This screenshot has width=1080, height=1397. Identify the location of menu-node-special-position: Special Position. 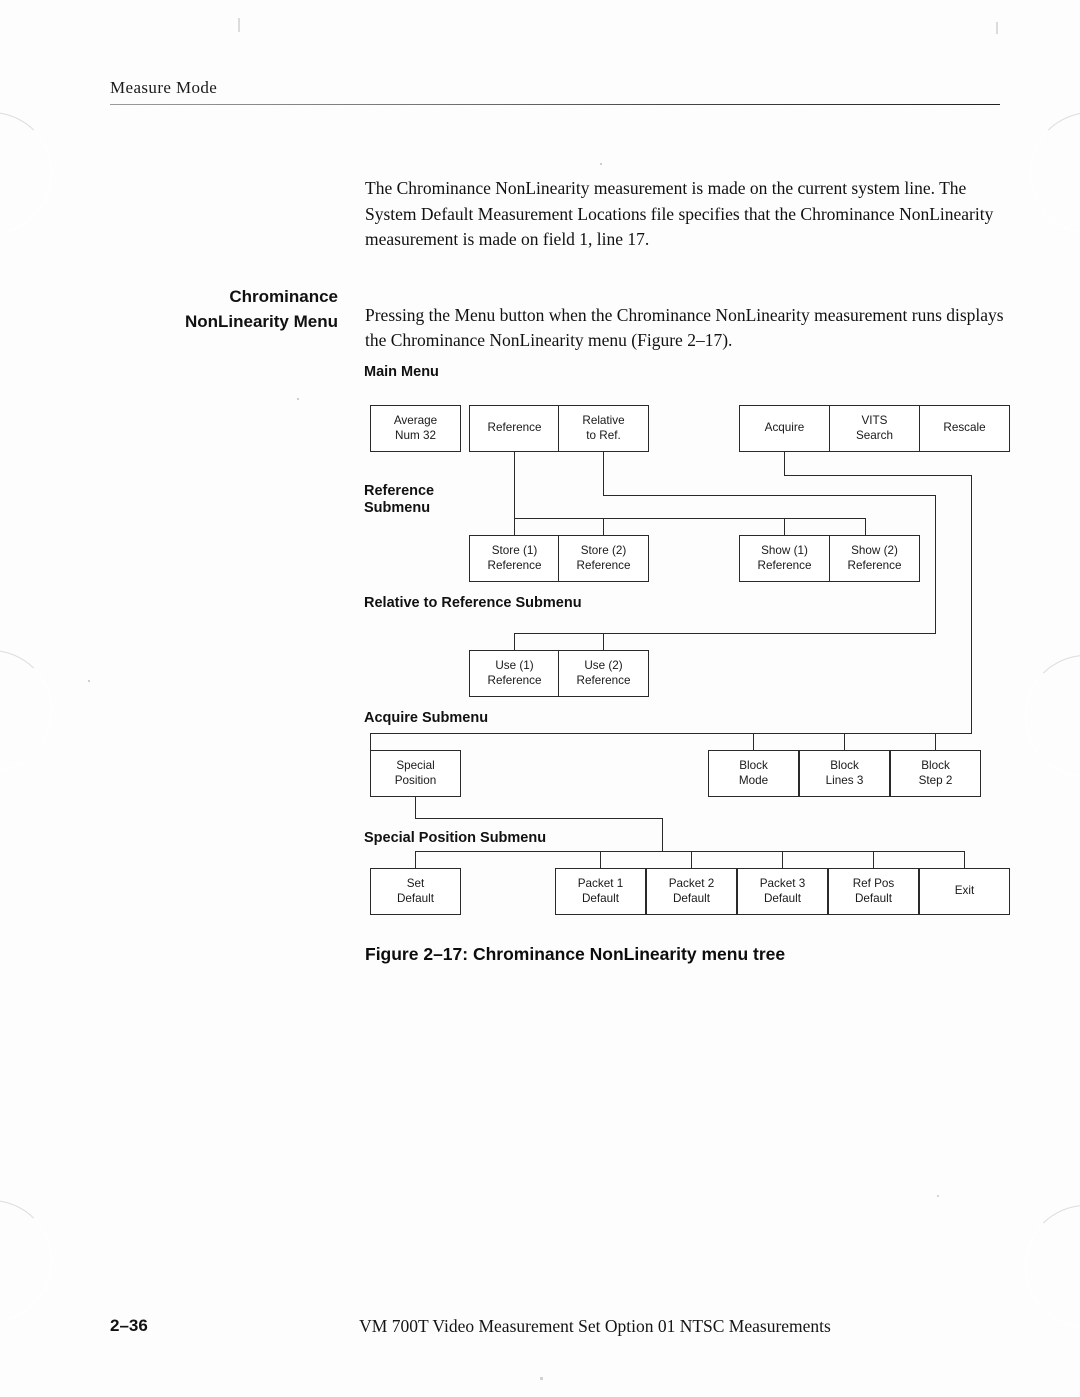
(415, 773).